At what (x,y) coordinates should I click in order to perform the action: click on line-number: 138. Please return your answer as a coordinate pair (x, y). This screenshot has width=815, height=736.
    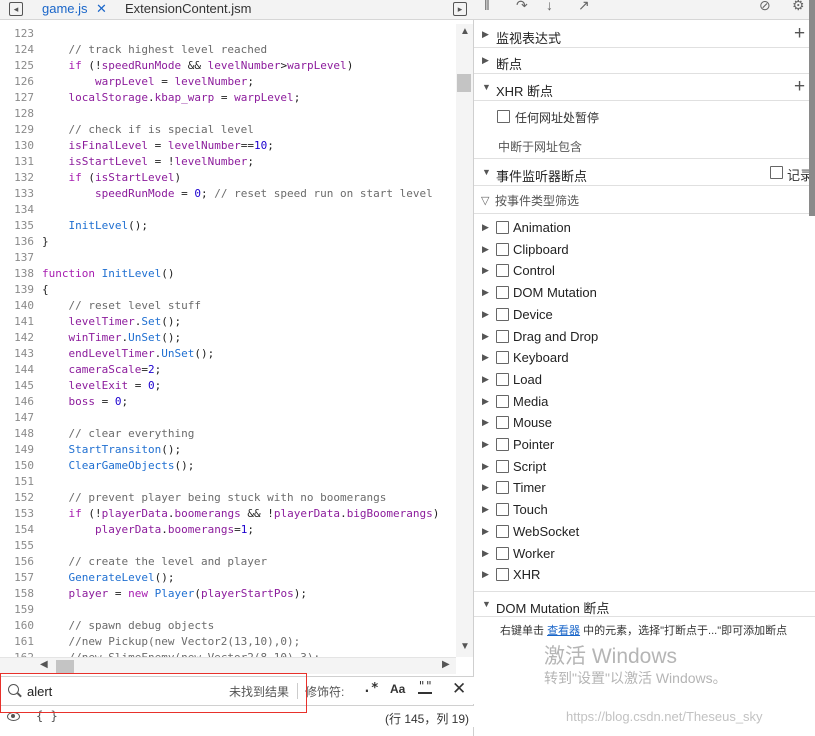
    Looking at the image, I should click on (17, 274).